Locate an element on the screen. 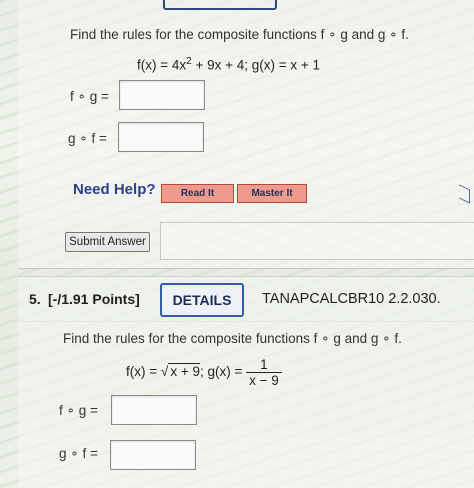  q5-g-fraction: 1x − 9 is located at coordinates (264, 372).